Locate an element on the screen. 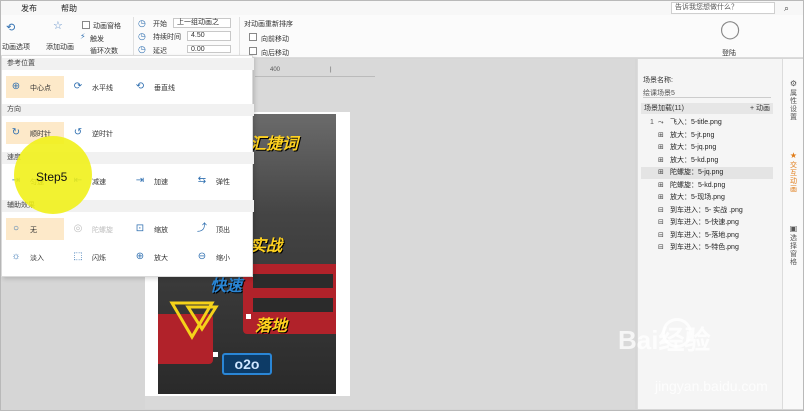 Image resolution: width=804 pixels, height=411 pixels. anim-pane-label: 动画窗格 is located at coordinates (107, 26).